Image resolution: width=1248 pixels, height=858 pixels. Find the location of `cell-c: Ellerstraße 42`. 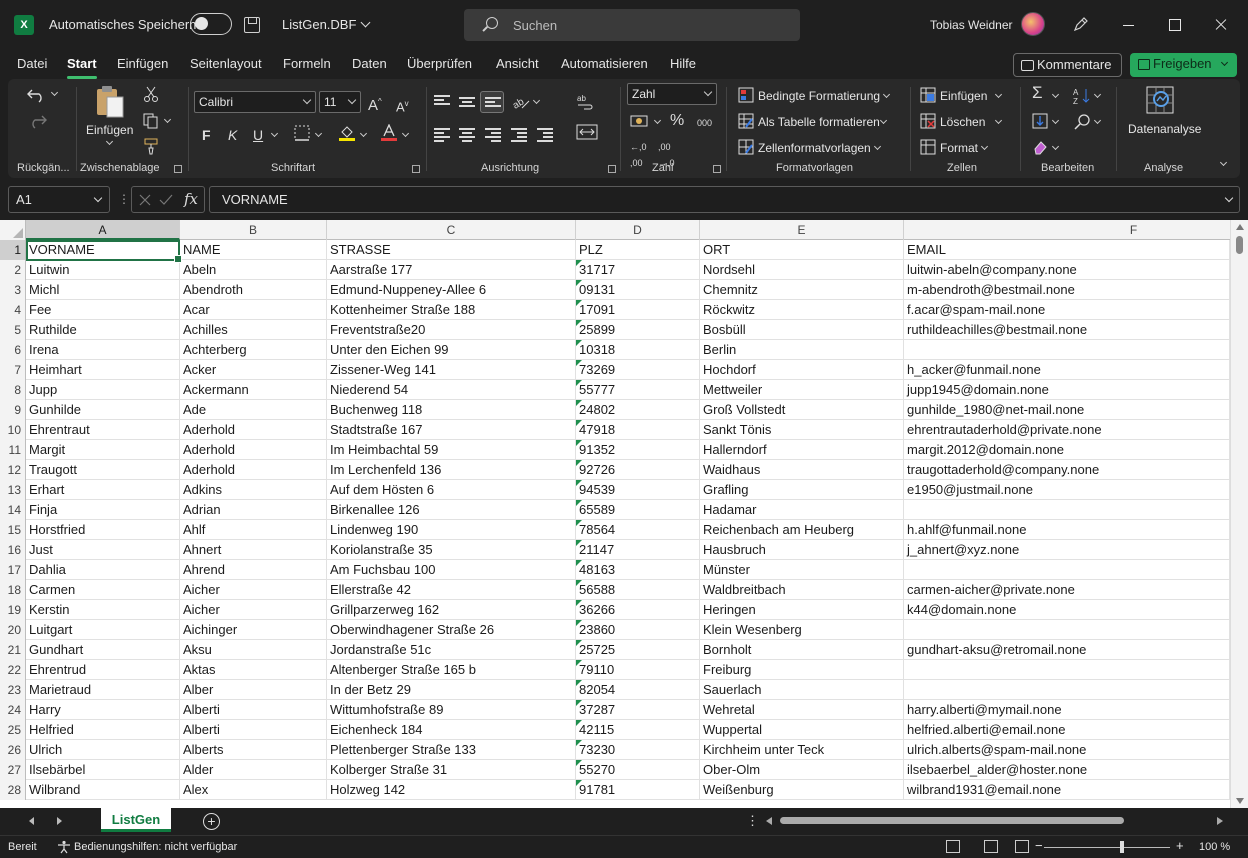

cell-c: Ellerstraße 42 is located at coordinates (451, 590).